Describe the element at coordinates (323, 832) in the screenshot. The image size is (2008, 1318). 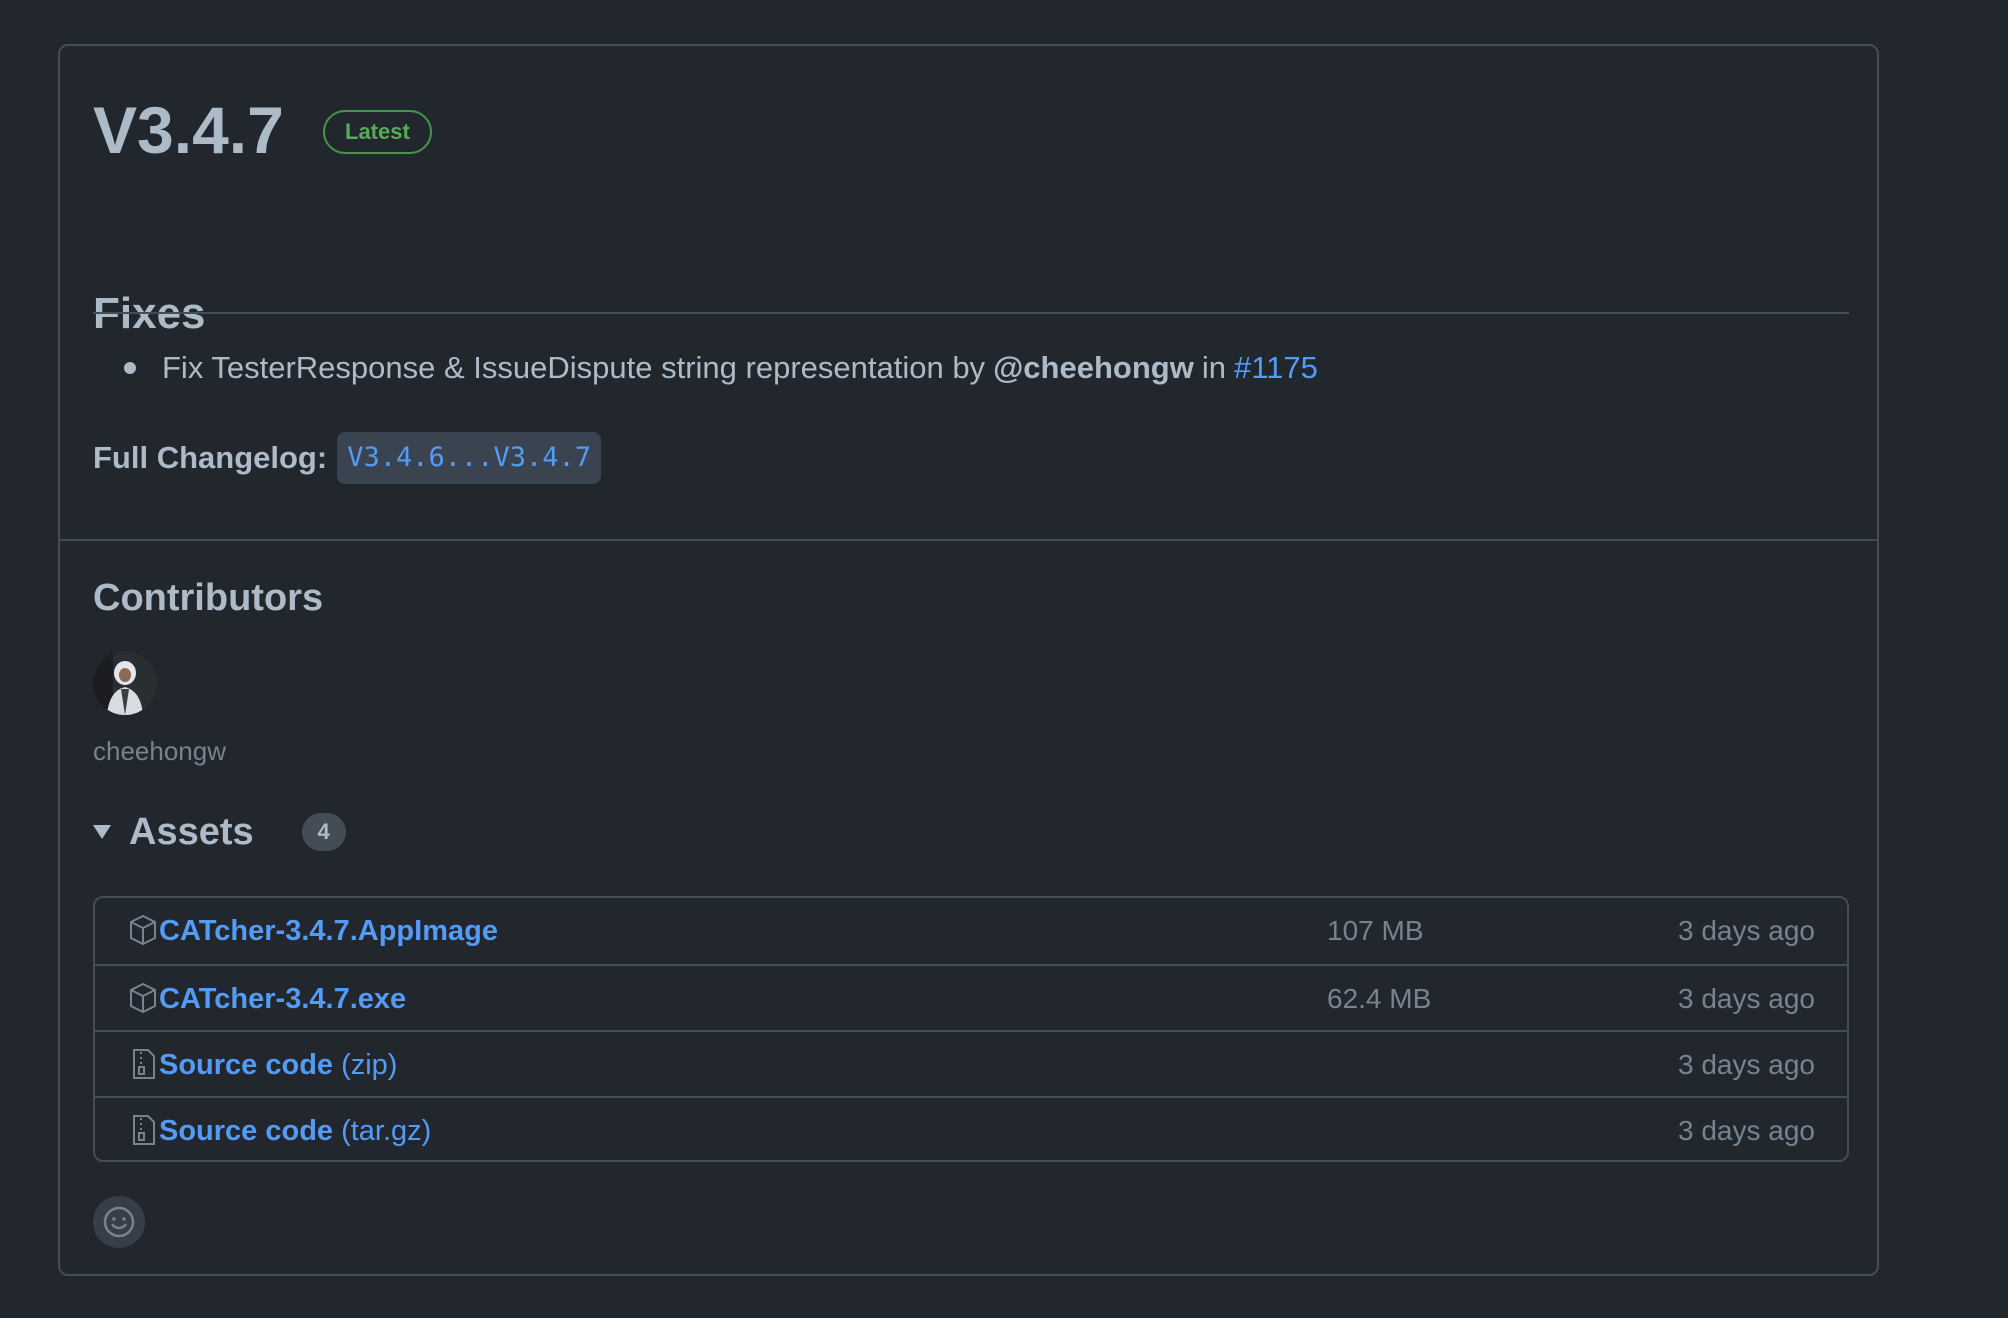
I see `assets-count-badge: 4` at that location.